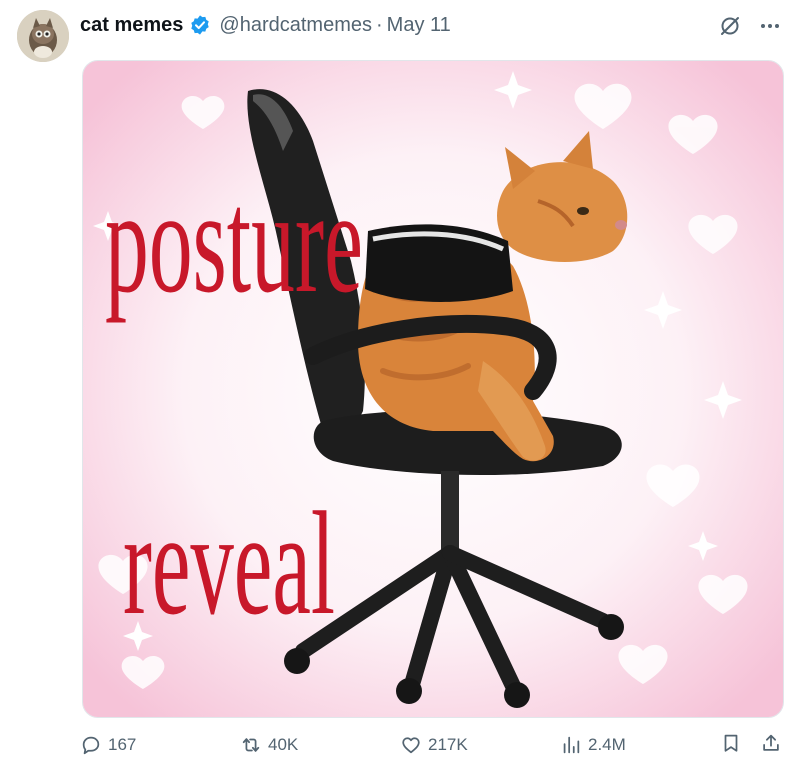 Image resolution: width=800 pixels, height=774 pixels. Describe the element at coordinates (91, 745) in the screenshot. I see `reply-icon` at that location.